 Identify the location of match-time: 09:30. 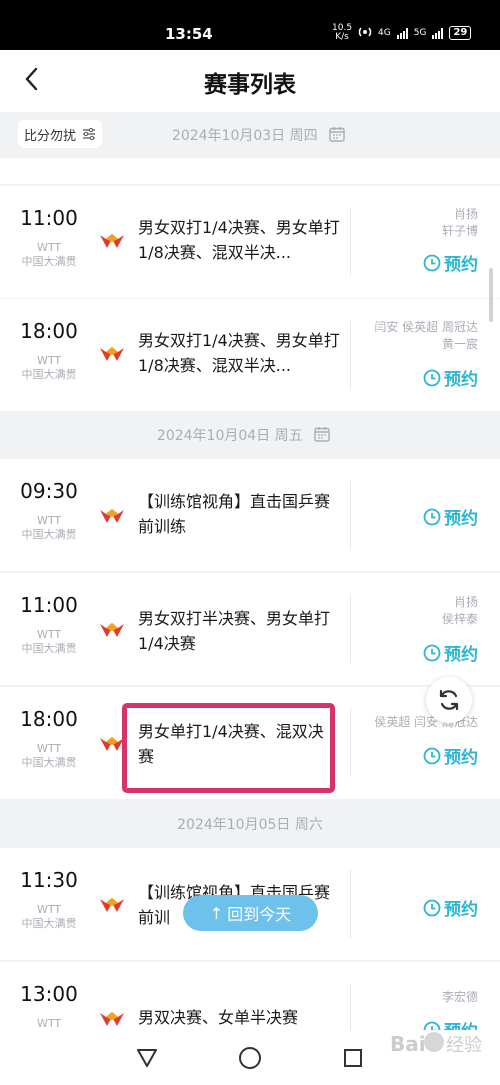
(49, 491).